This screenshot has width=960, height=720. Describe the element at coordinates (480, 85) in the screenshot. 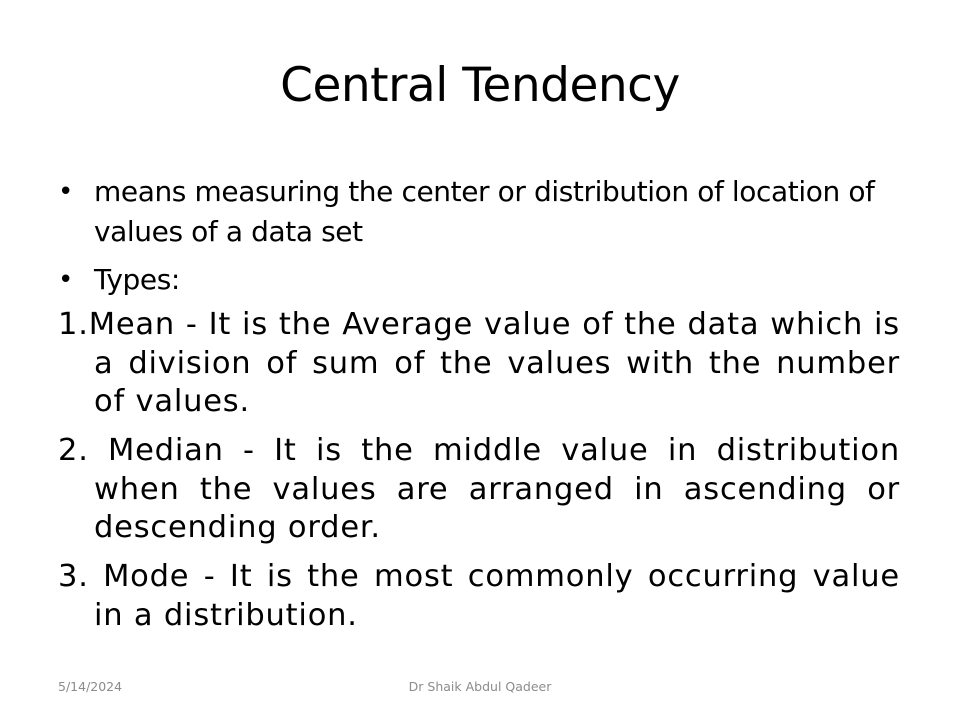

I see `slide-title: Central Tendency` at that location.